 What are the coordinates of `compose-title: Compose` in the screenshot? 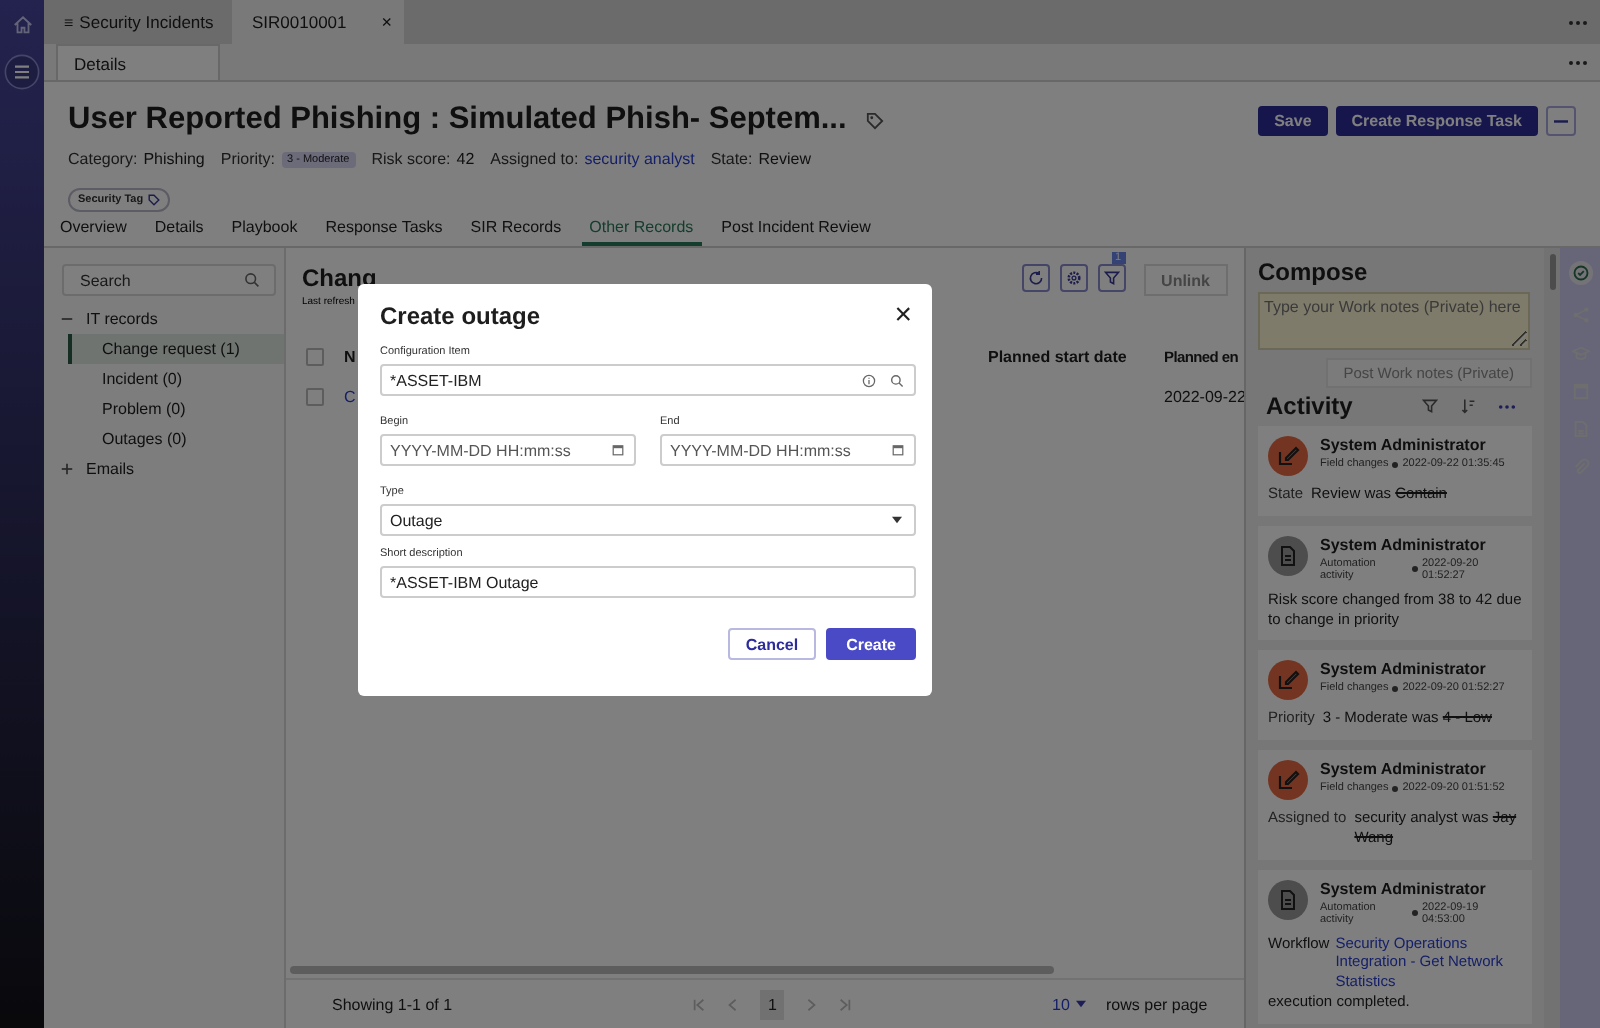 It's located at (1314, 272).